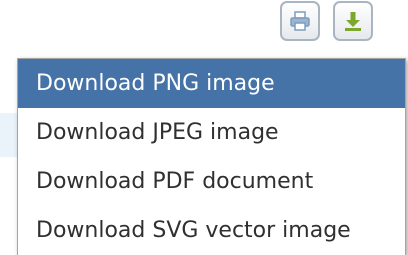 The image size is (408, 255). I want to click on printer-icon, so click(300, 21).